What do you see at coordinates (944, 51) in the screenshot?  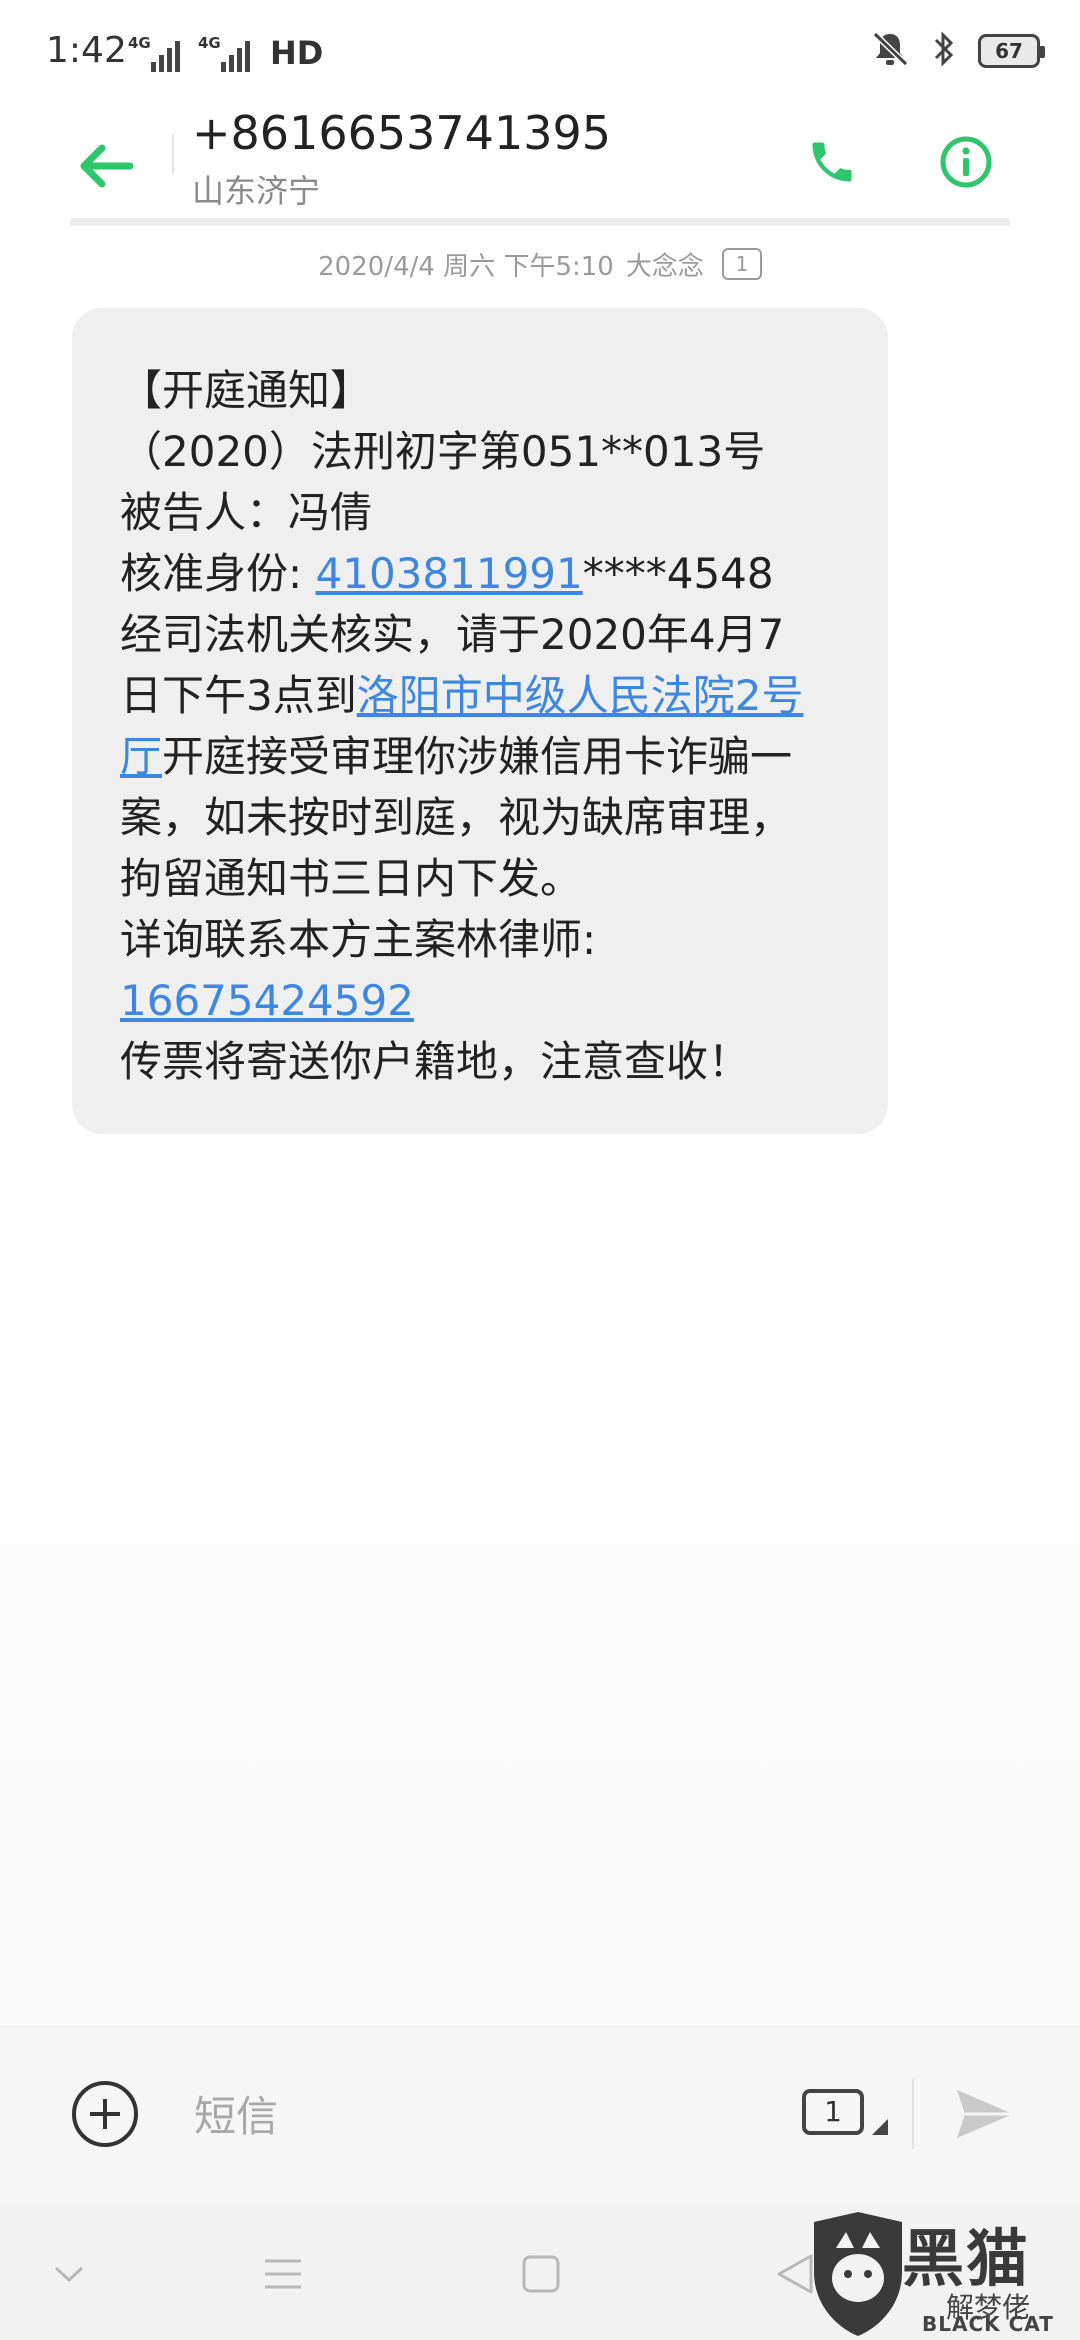 I see `bluetooth-icon` at bounding box center [944, 51].